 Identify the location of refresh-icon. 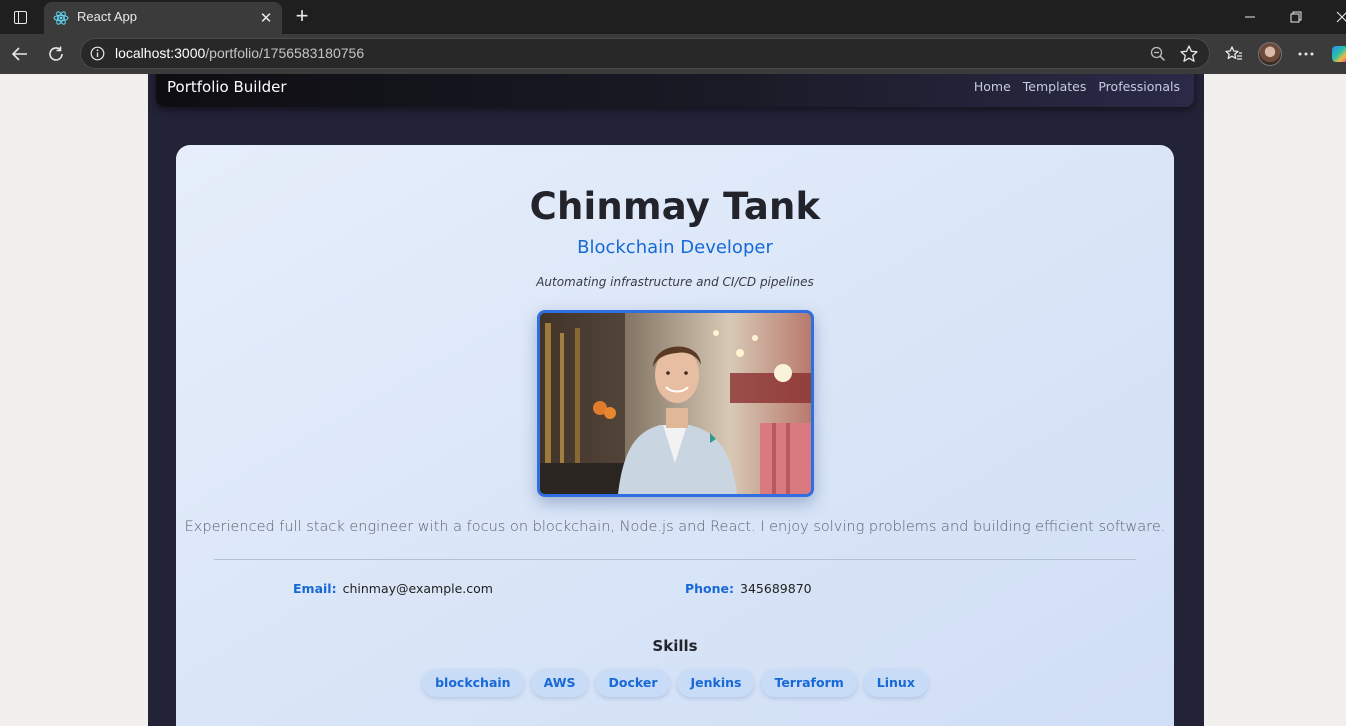
(56, 54).